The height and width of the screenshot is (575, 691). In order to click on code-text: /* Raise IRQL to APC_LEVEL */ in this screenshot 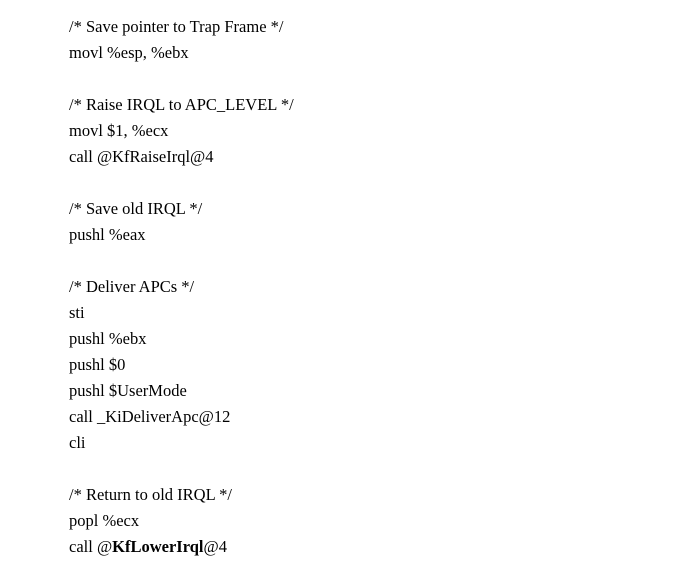, I will do `click(181, 104)`.